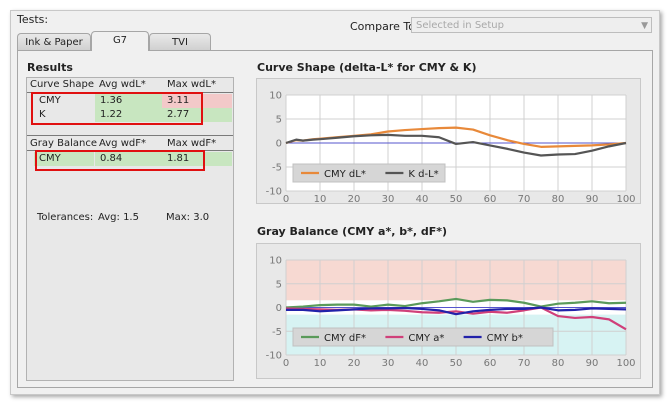  I want to click on avg-wdl-header: Avg wdL*, so click(122, 84).